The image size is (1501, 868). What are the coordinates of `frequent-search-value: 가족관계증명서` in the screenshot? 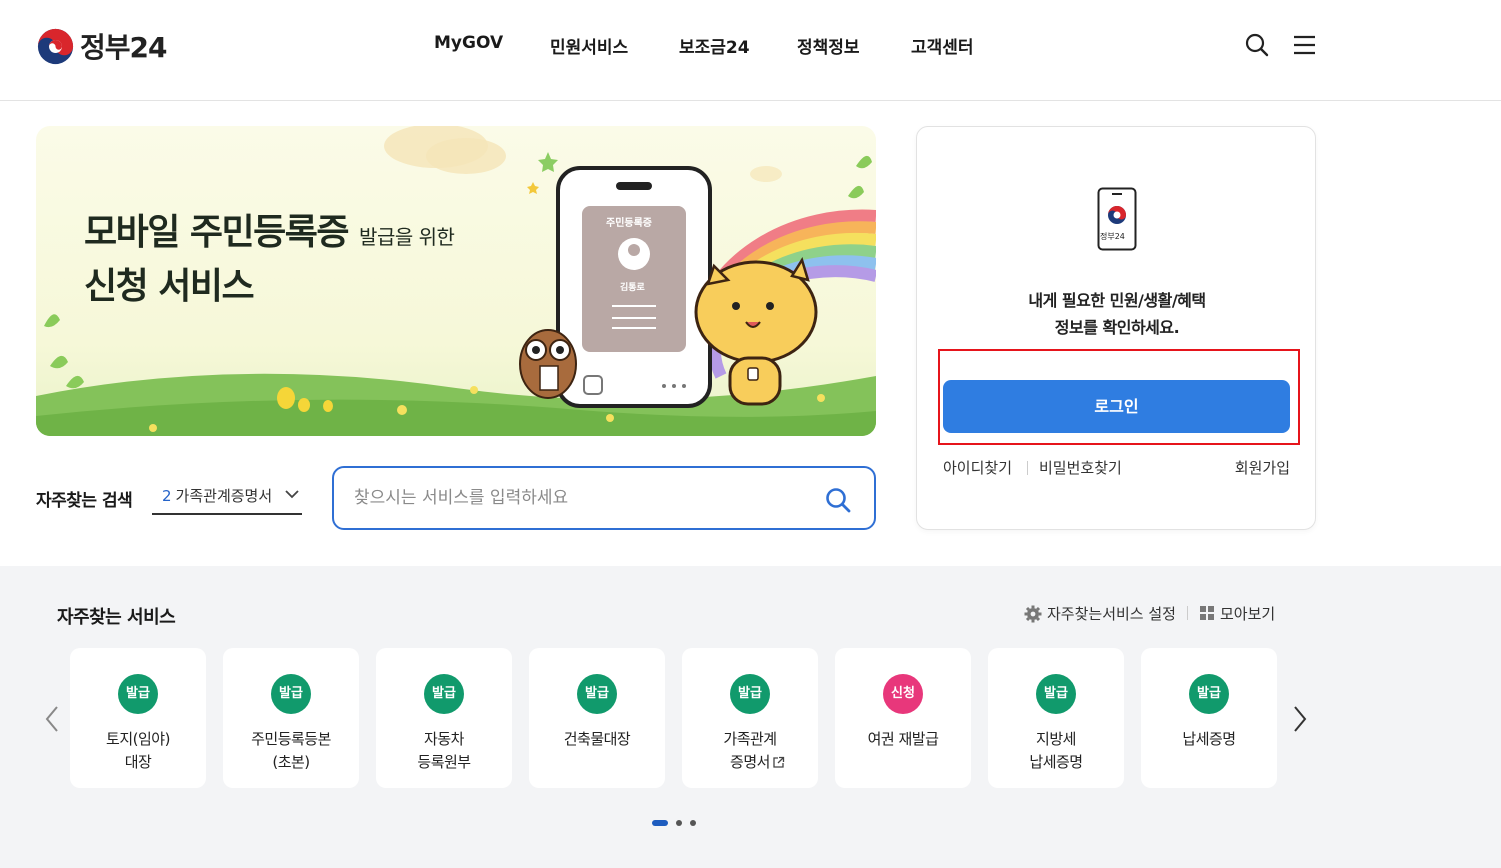 It's located at (224, 496).